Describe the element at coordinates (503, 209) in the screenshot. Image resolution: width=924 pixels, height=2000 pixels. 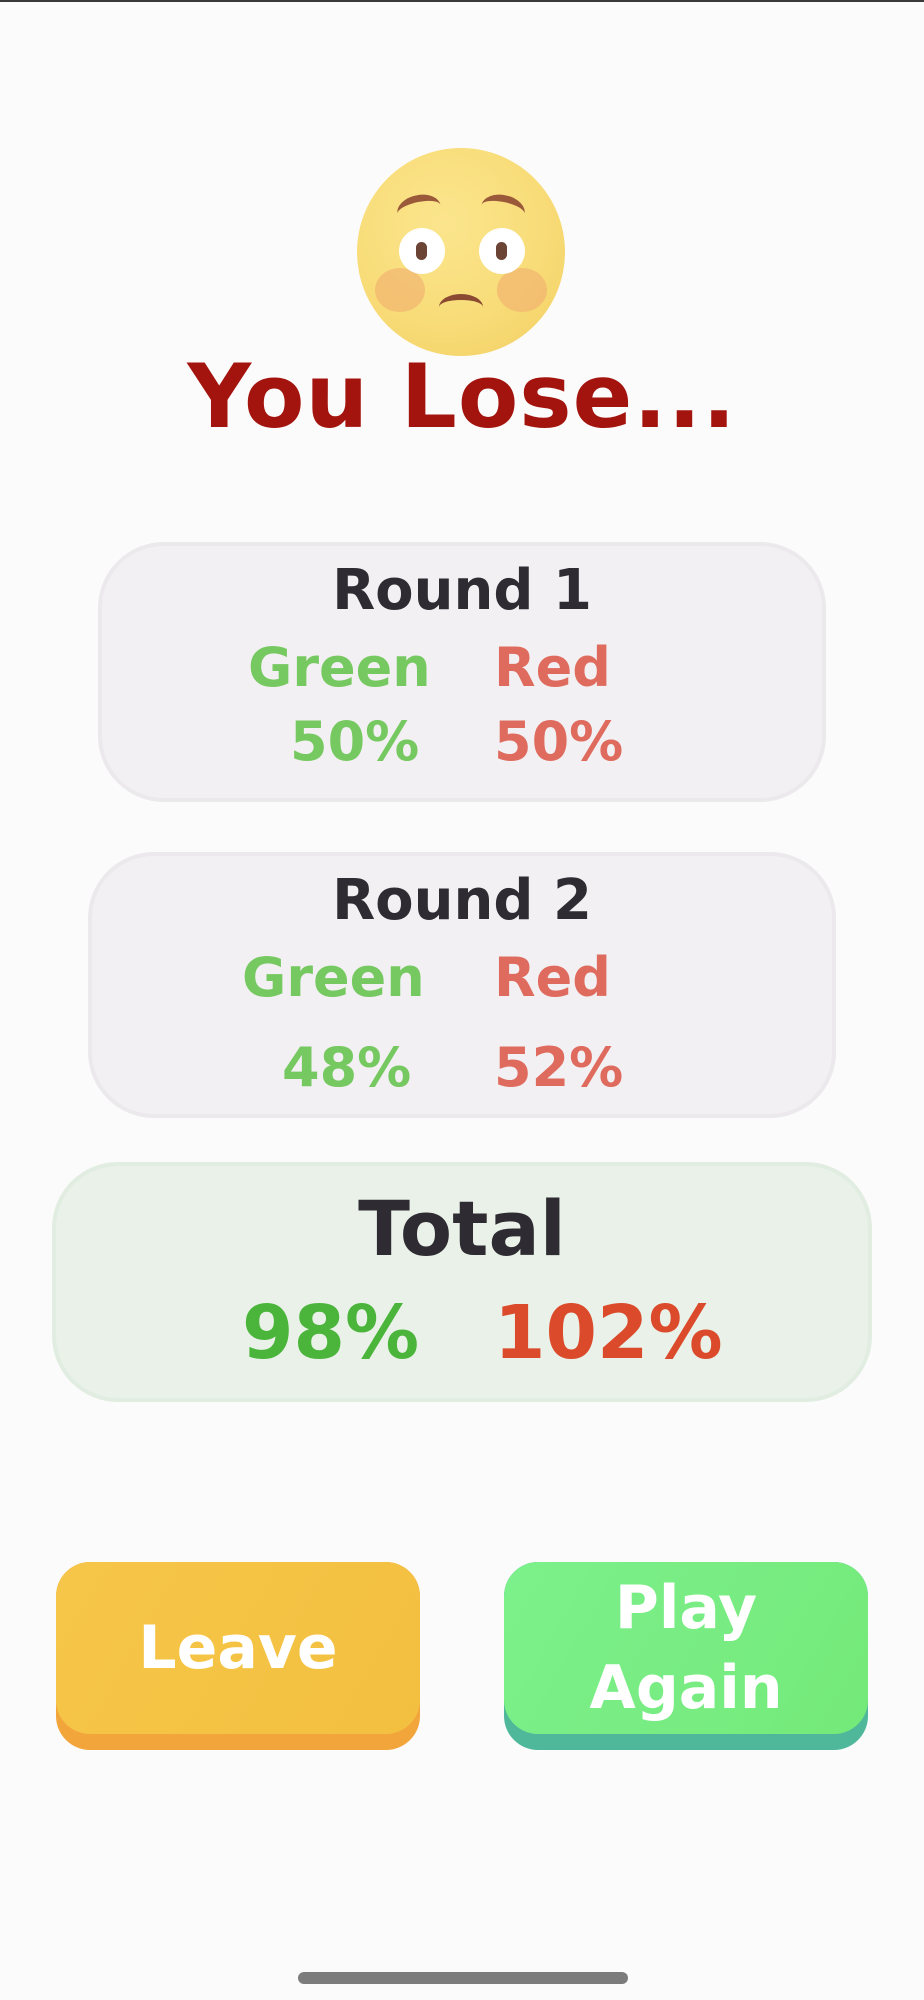
I see `right-eyebrow` at that location.